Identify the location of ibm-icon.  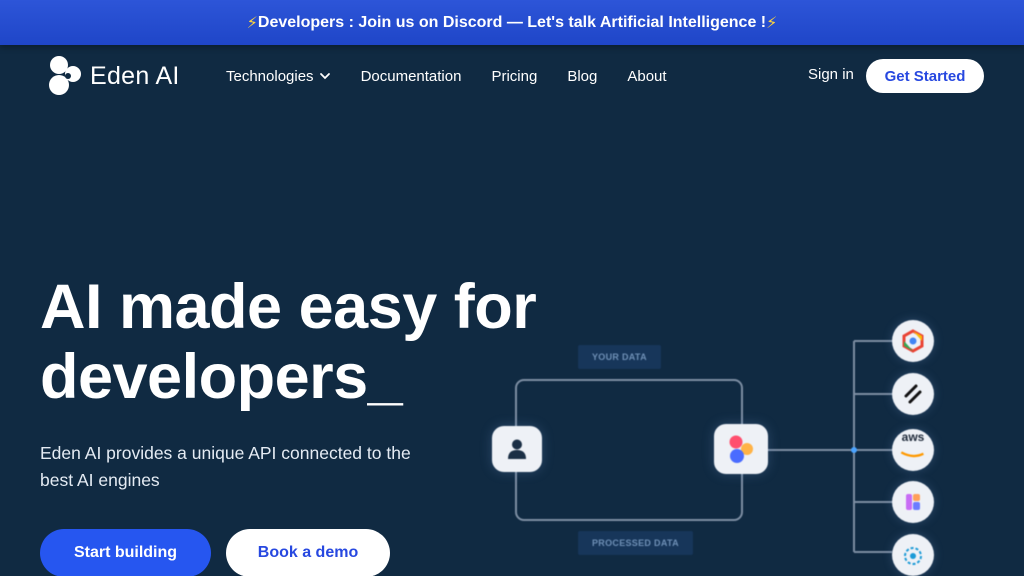
(913, 555).